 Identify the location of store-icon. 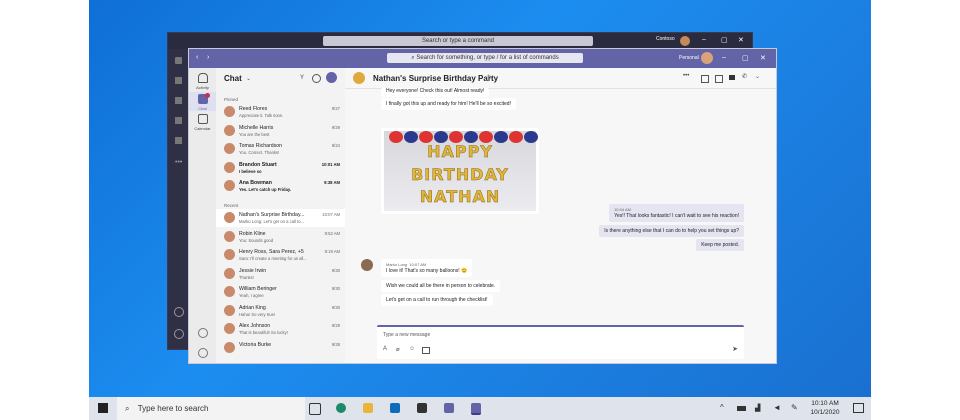
(422, 408).